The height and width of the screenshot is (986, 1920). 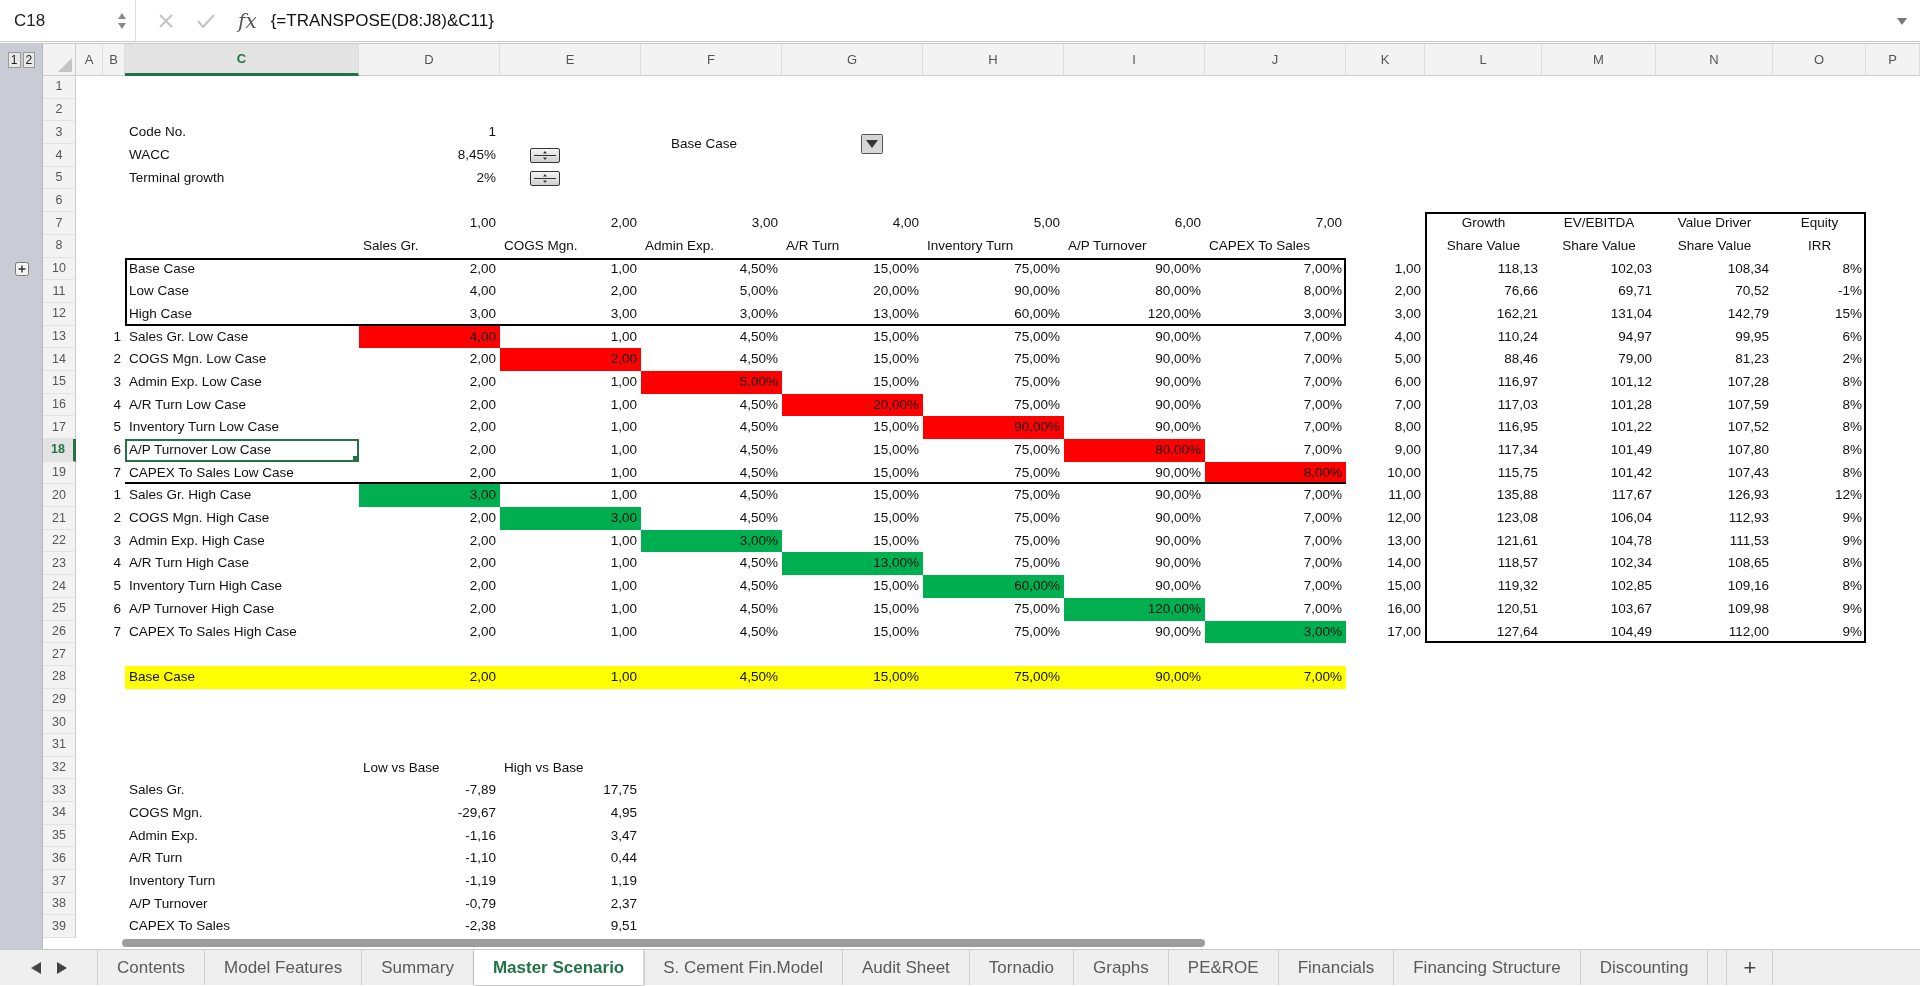 I want to click on column-header: D, so click(x=429, y=60).